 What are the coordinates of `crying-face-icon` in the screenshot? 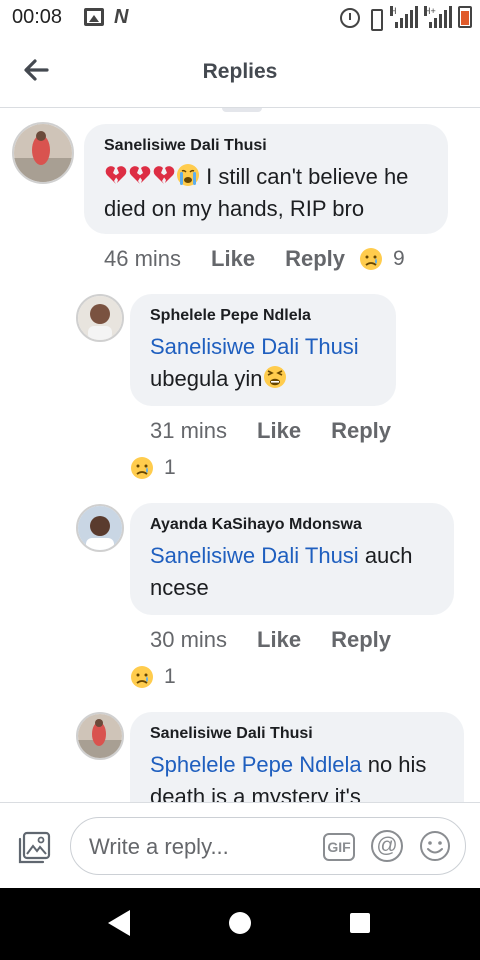 It's located at (188, 175).